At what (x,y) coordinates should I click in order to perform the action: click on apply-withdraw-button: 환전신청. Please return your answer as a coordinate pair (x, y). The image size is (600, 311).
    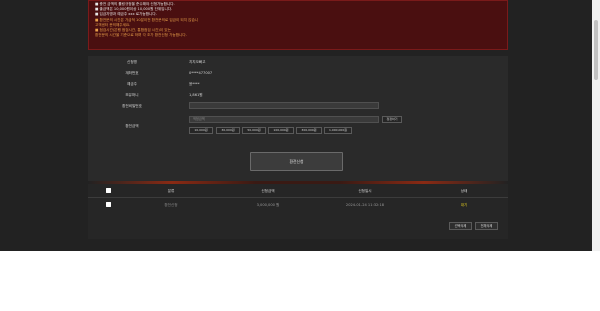
    Looking at the image, I should click on (296, 161).